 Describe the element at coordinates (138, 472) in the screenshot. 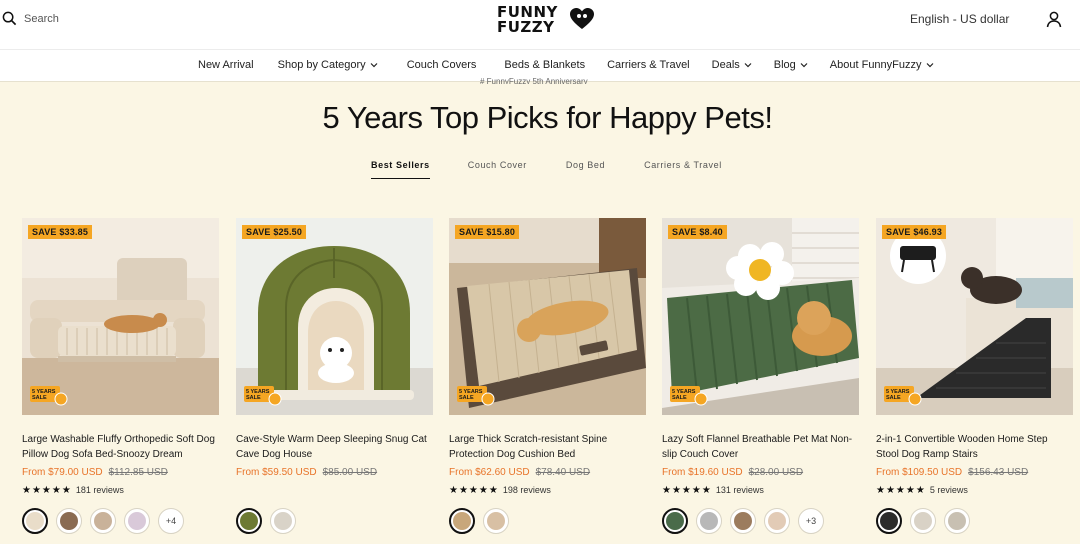

I see `compare-price: $112.85 USD` at that location.